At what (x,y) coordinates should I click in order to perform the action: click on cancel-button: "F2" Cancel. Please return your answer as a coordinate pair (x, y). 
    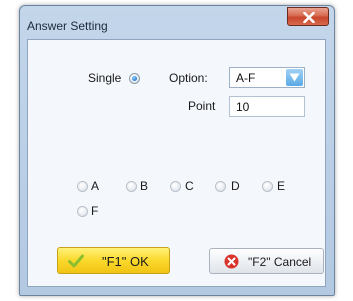
    Looking at the image, I should click on (266, 261).